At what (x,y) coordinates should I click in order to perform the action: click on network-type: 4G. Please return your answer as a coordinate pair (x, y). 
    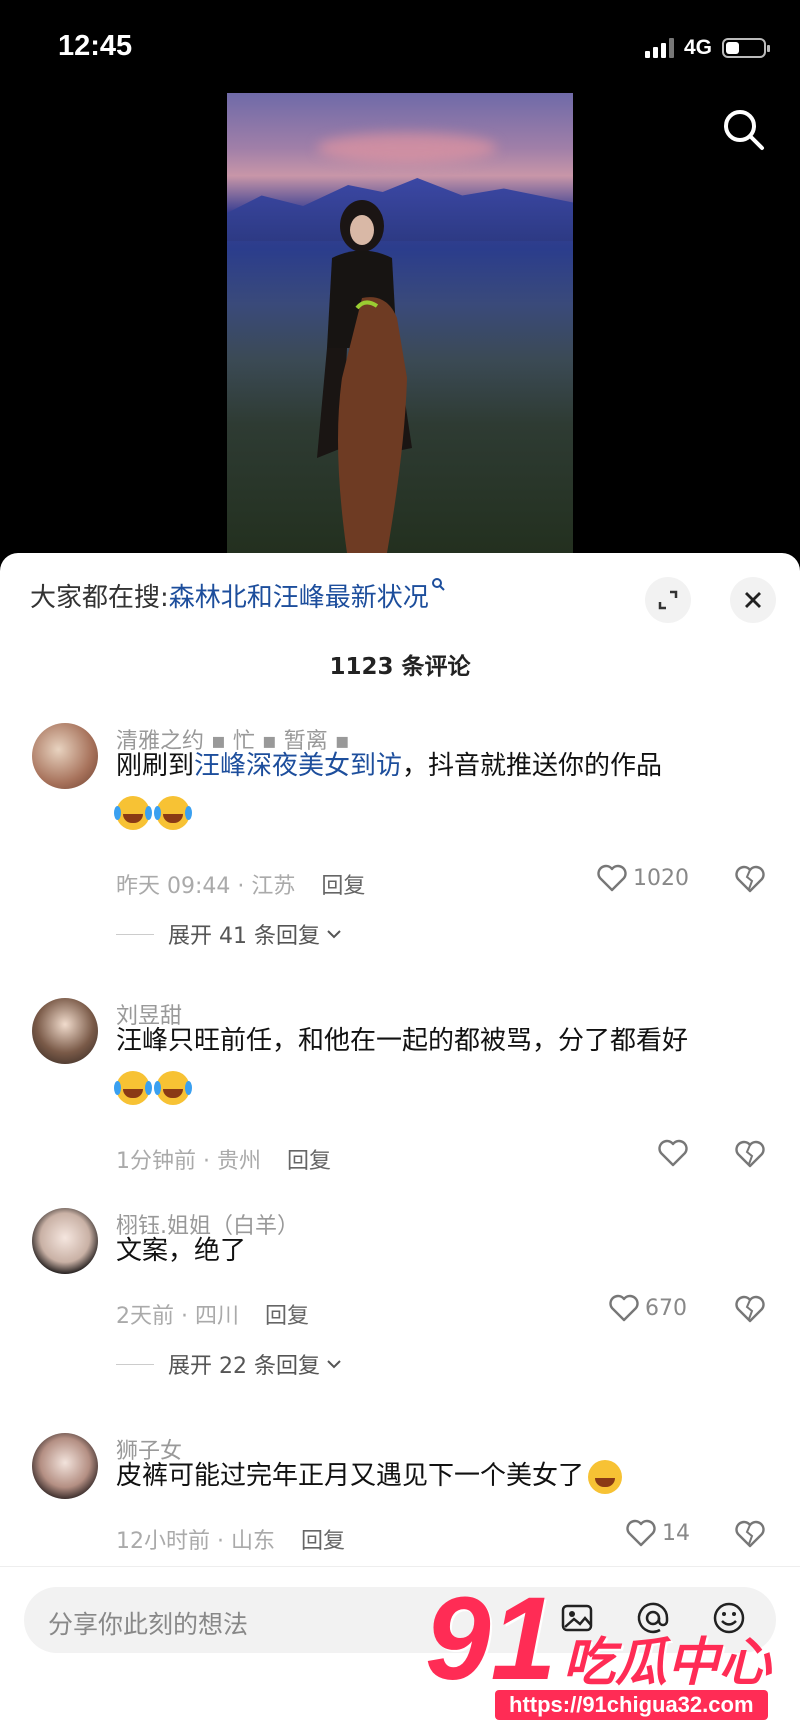
    Looking at the image, I should click on (697, 47).